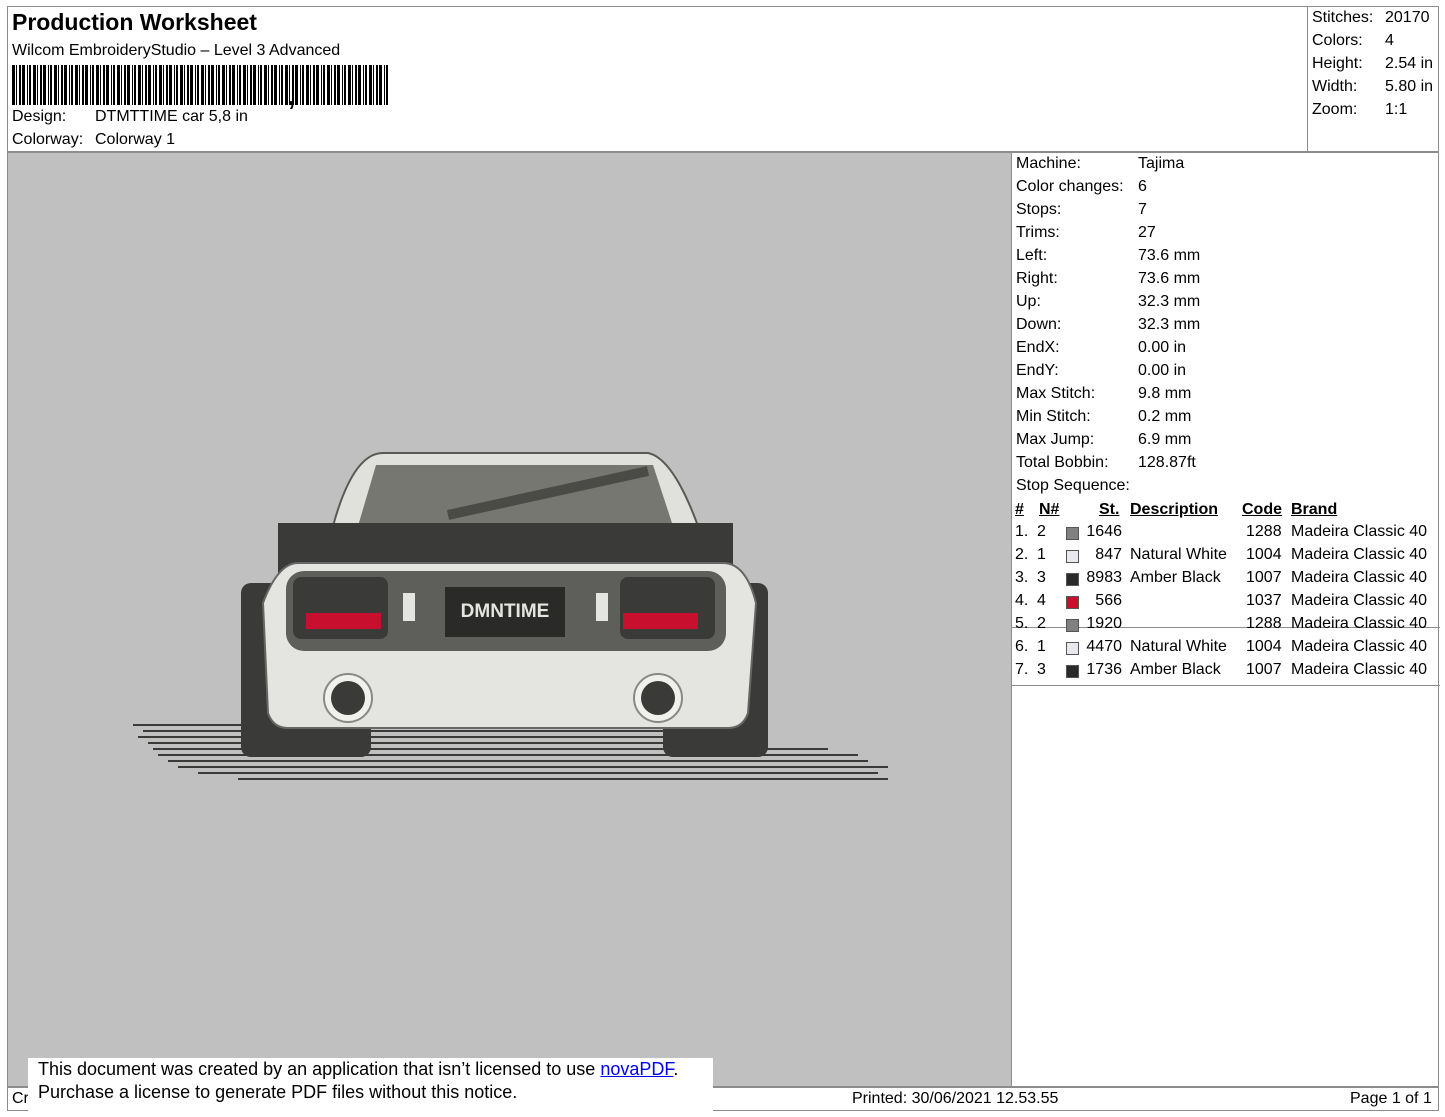  Describe the element at coordinates (48, 139) in the screenshot. I see `colorway-label: Colorway:` at that location.